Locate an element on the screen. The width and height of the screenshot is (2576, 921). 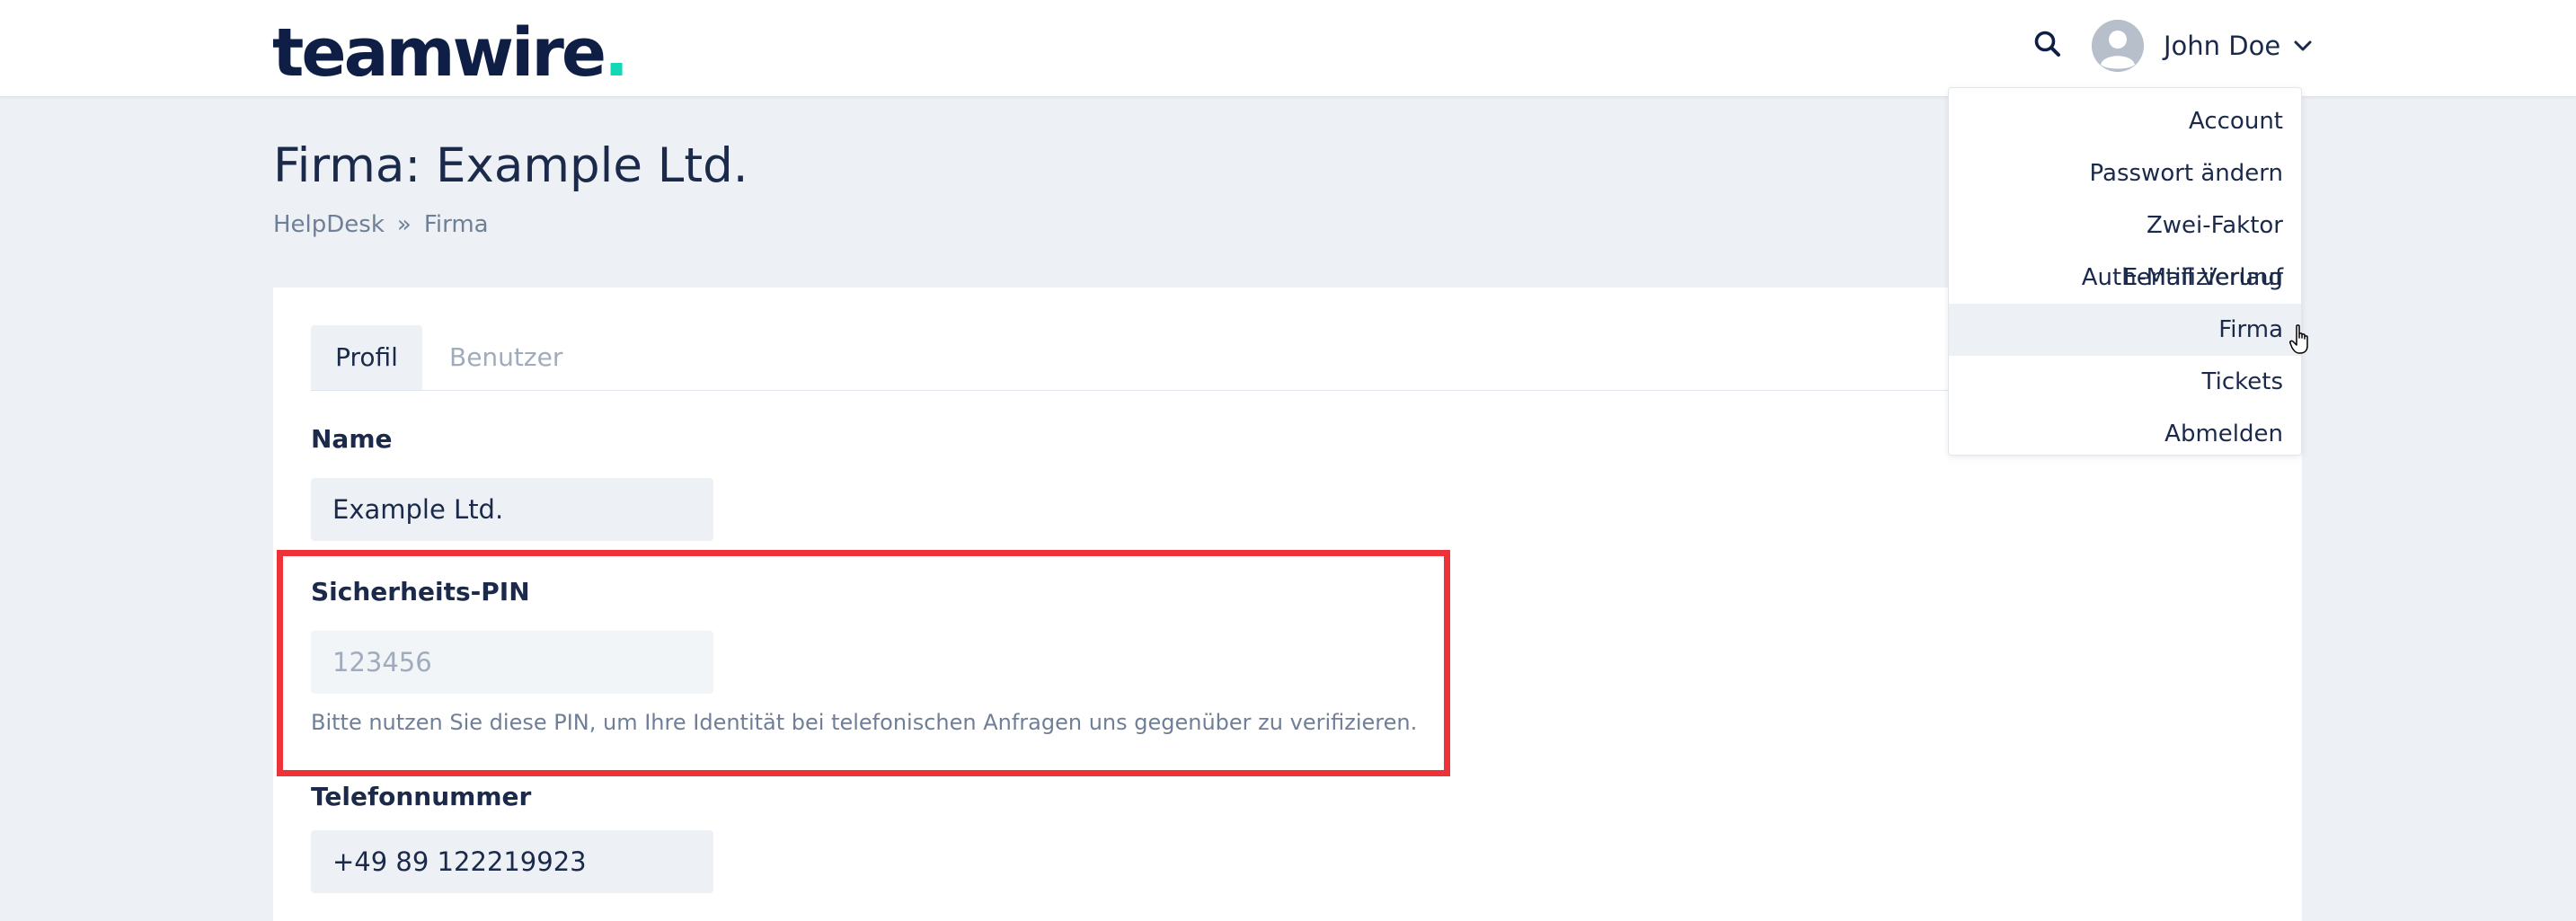
breadcrumb-helpdesk: HelpDesk is located at coordinates (329, 224).